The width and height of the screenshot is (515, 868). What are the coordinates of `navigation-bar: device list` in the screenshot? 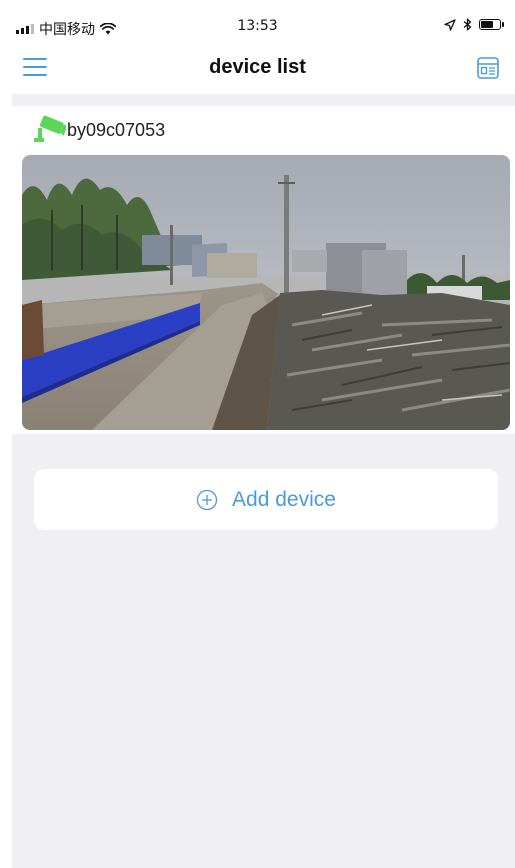 It's located at (257, 67).